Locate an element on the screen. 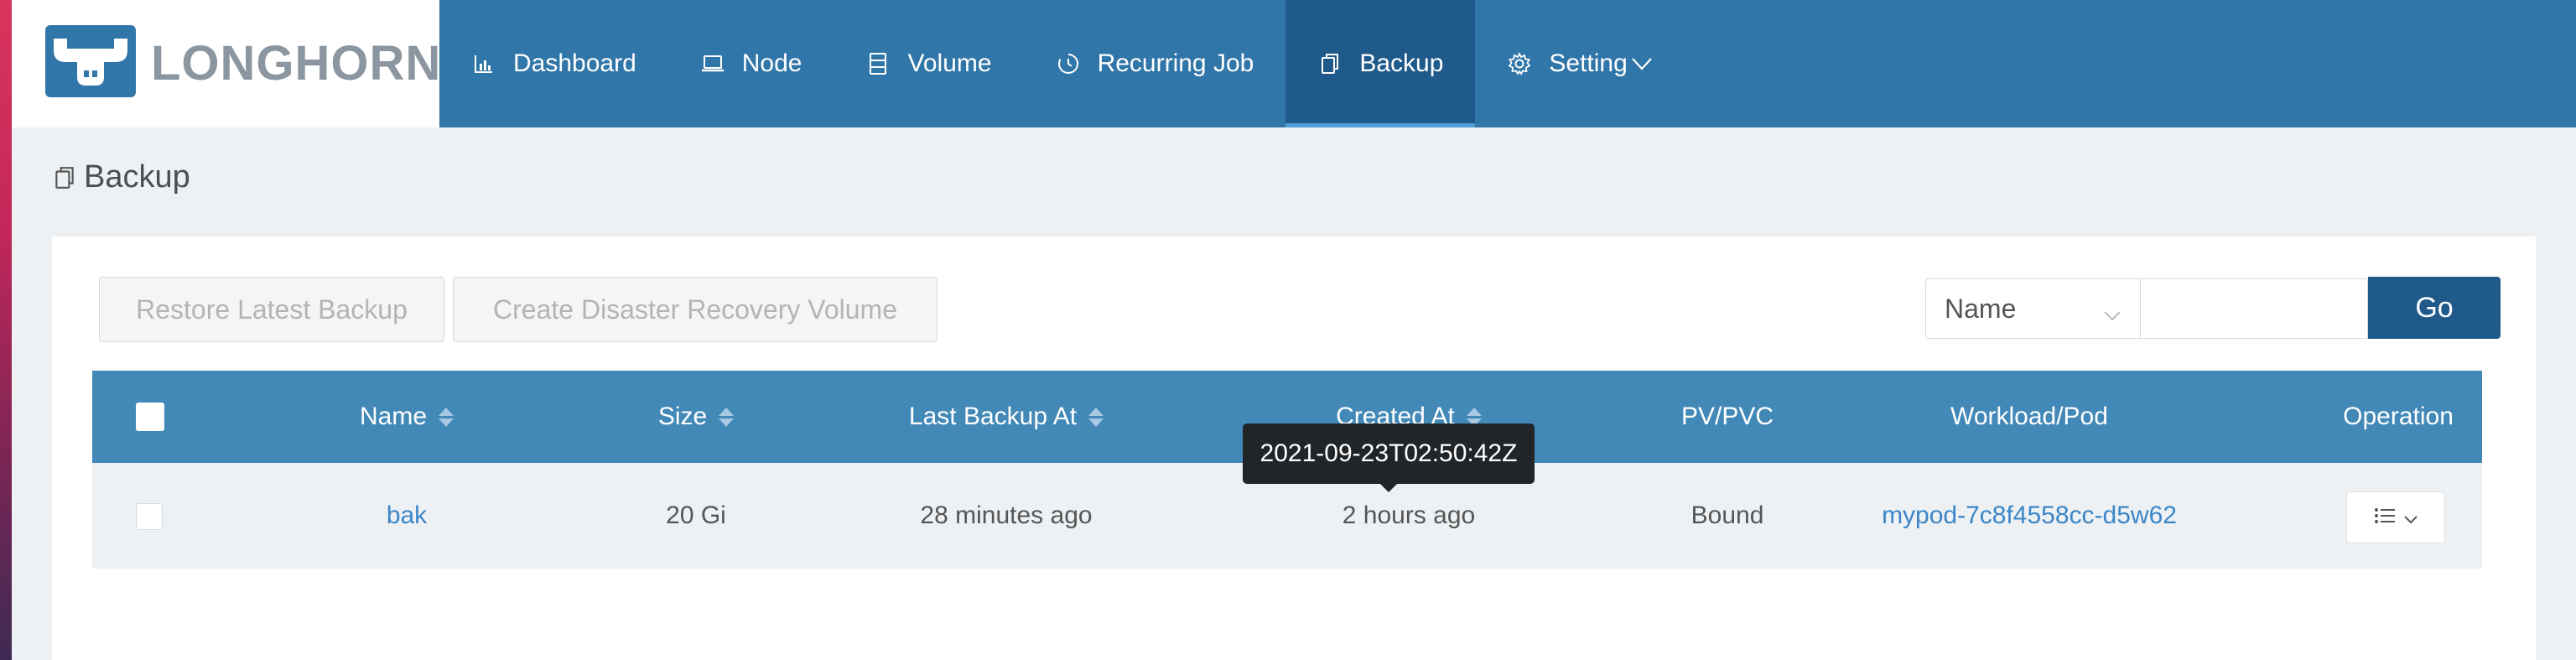 Image resolution: width=2576 pixels, height=660 pixels. longhorn-logo-icon is located at coordinates (90, 61).